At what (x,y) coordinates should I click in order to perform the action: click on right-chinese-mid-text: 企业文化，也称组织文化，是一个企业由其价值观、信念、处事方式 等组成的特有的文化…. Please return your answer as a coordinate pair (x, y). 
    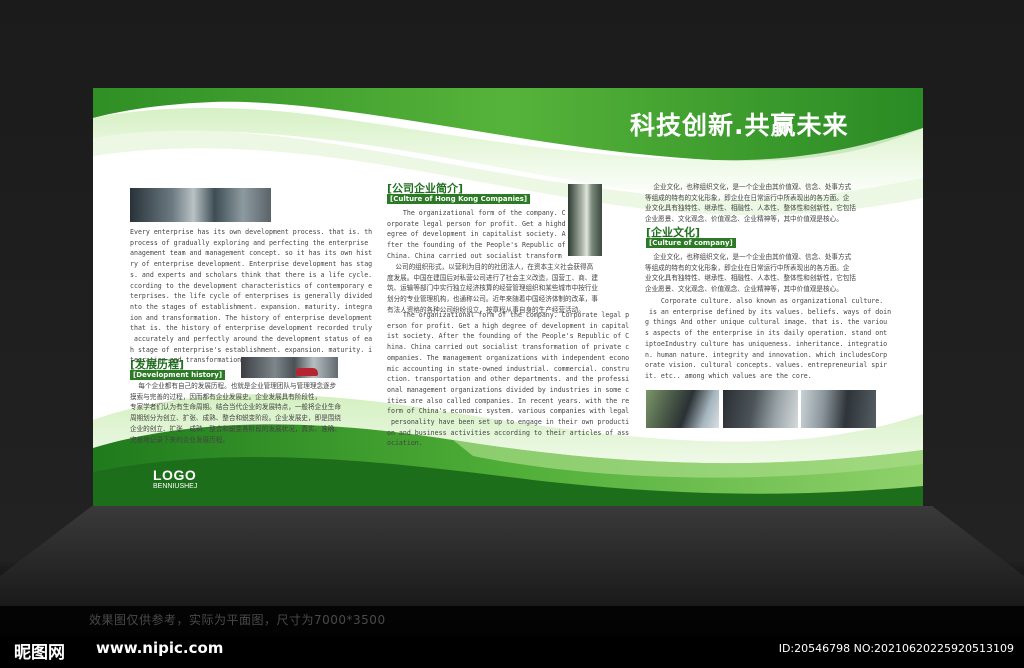
    Looking at the image, I should click on (750, 273).